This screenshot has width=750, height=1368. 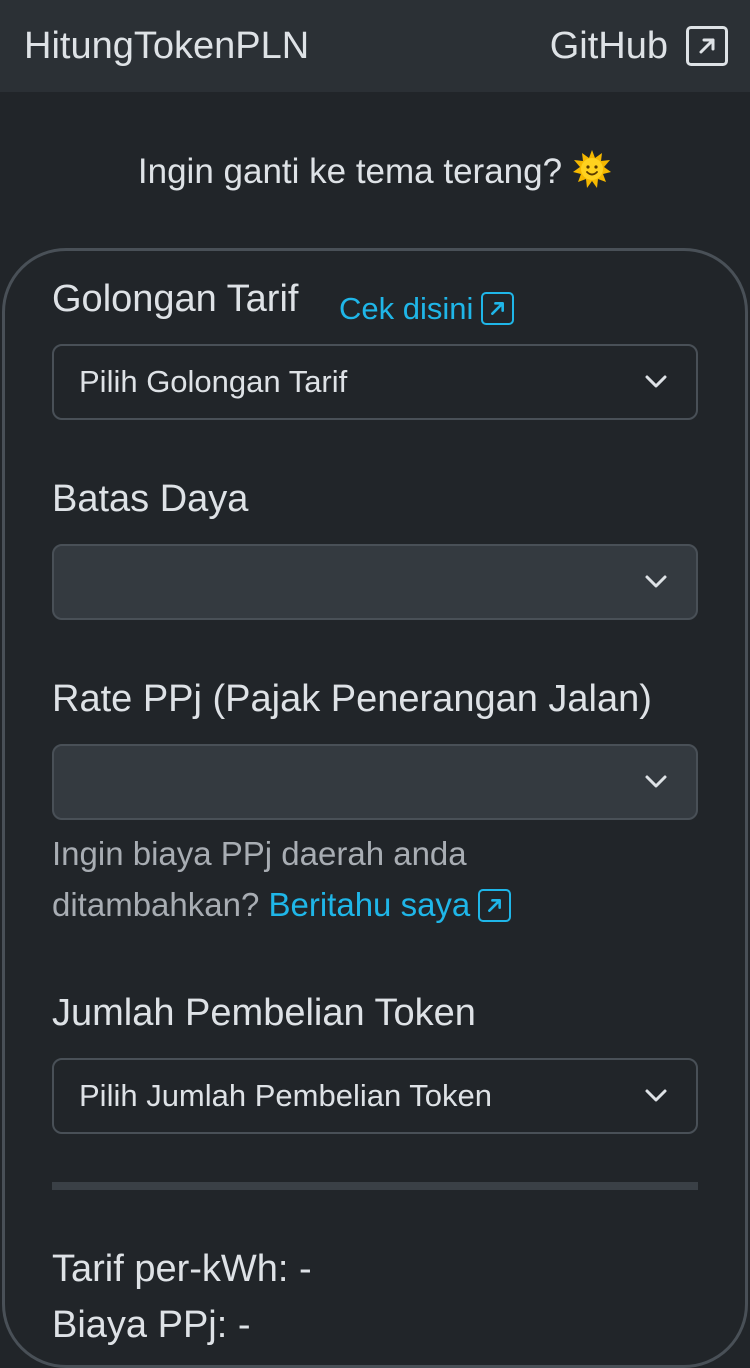 I want to click on golongan-tarif-value: Pilih Golongan Tarif, so click(x=213, y=381).